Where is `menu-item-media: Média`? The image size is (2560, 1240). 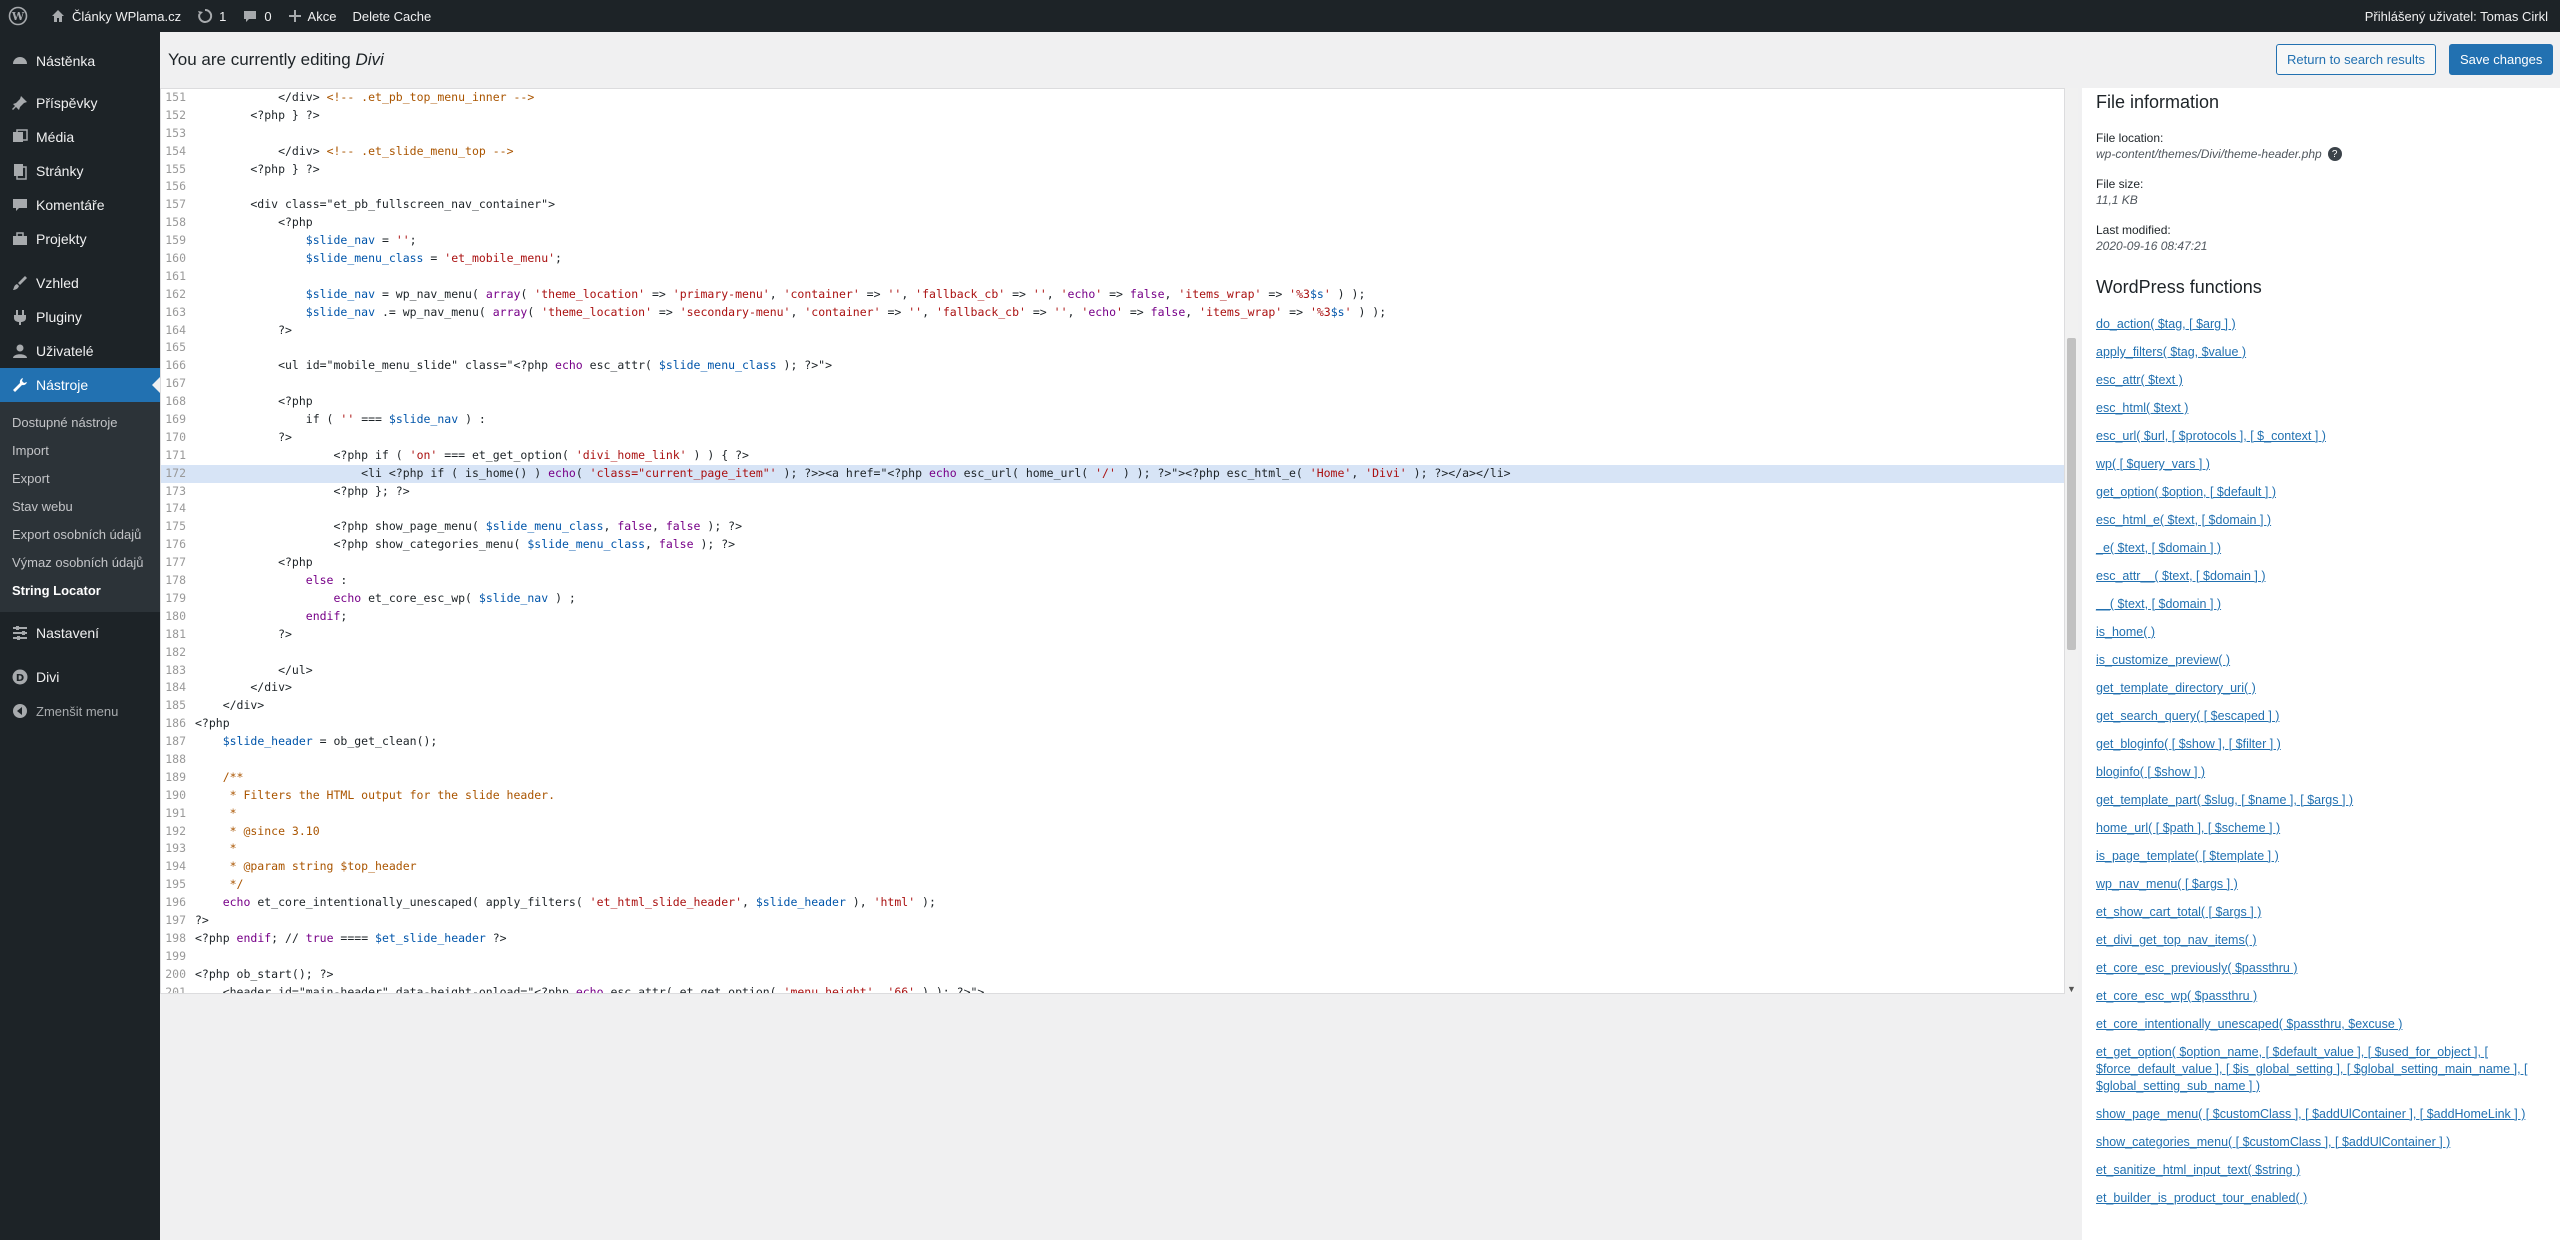
menu-item-media: Média is located at coordinates (80, 137).